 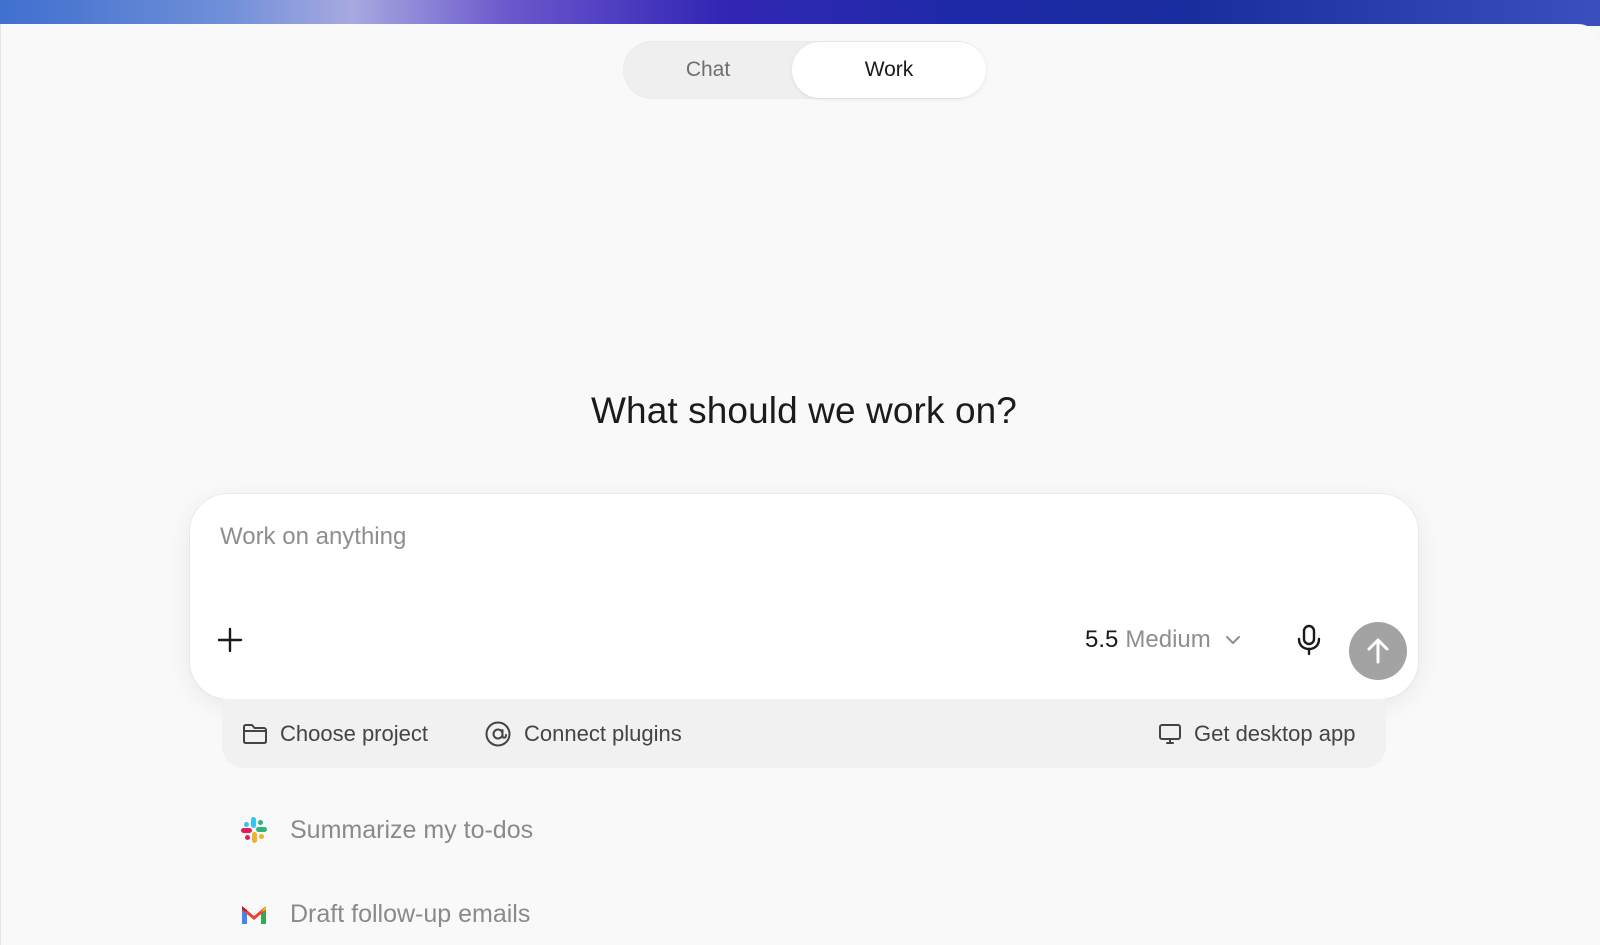 I want to click on folder-icon, so click(x=255, y=734).